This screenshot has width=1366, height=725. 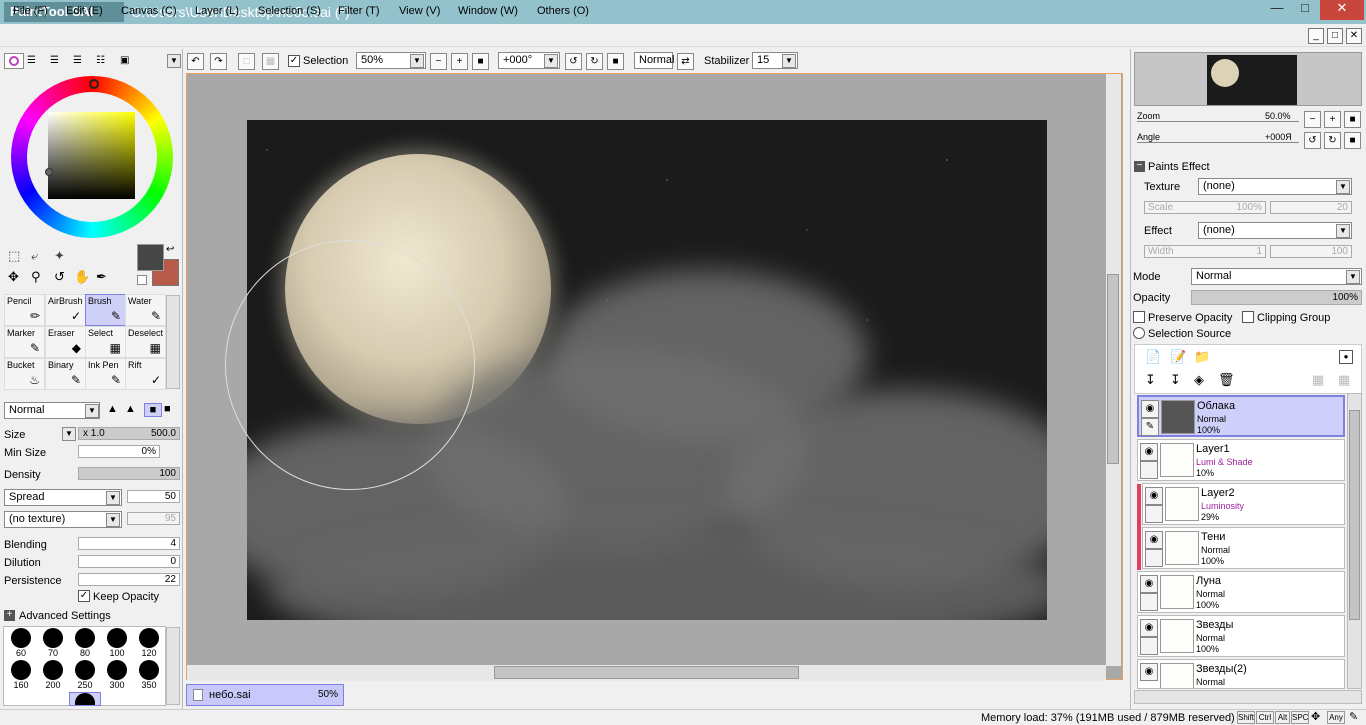 I want to click on effect-select: (none), so click(x=1275, y=230).